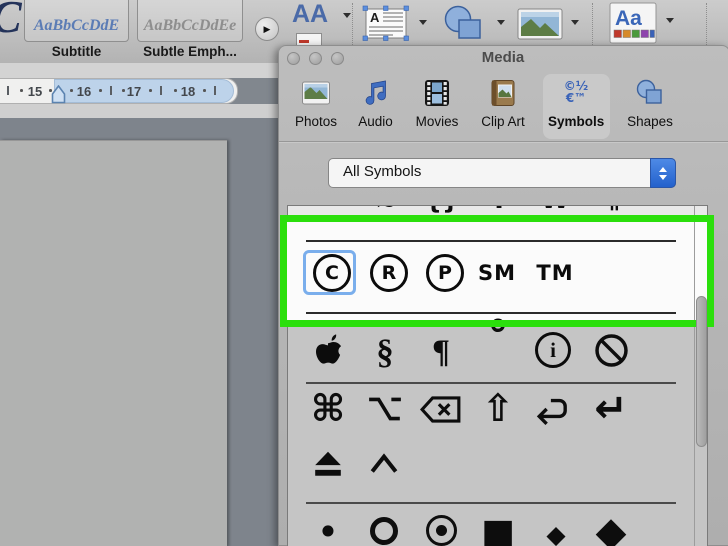  Describe the element at coordinates (503, 93) in the screenshot. I see `clip-art-icon` at that location.